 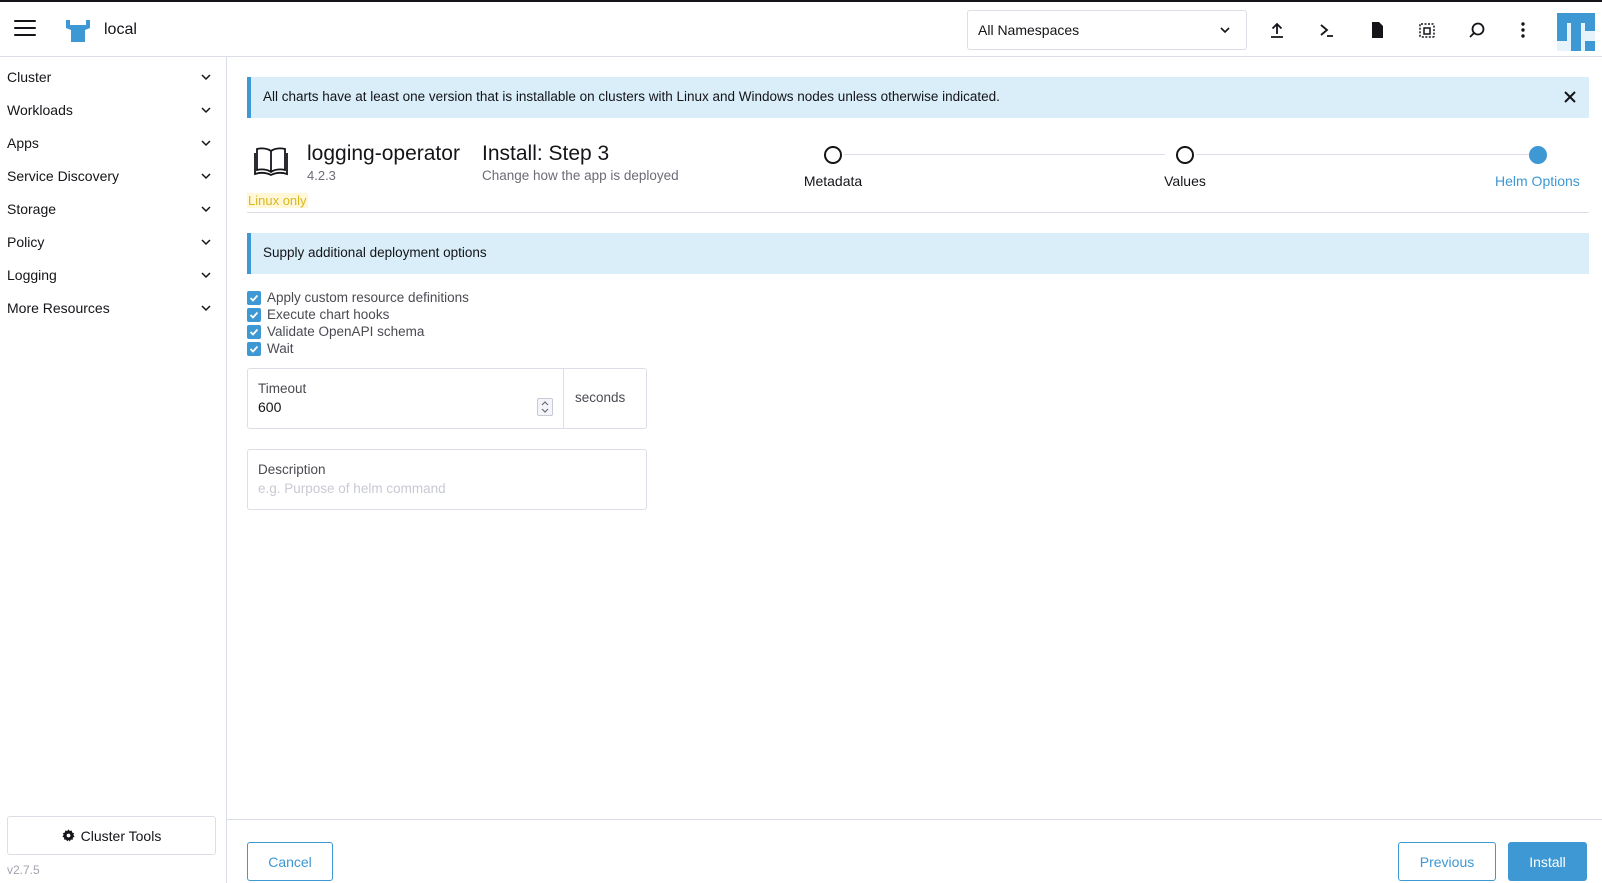 What do you see at coordinates (1185, 181) in the screenshot?
I see `step-values-label: Values` at bounding box center [1185, 181].